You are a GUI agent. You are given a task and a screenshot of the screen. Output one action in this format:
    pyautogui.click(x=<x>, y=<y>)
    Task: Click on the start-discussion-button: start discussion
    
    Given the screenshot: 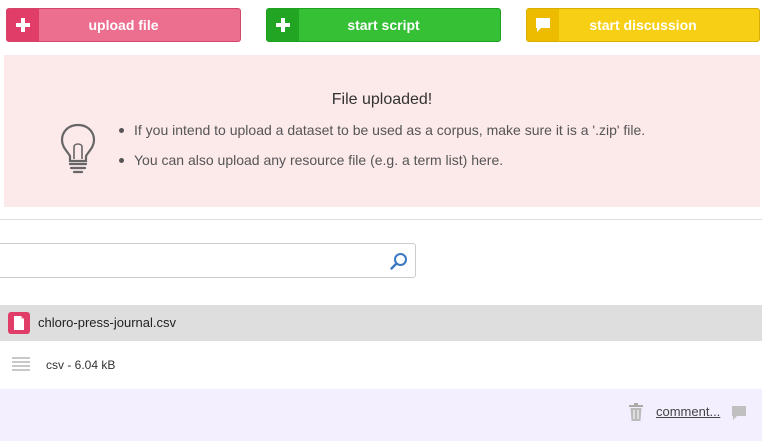 What is the action you would take?
    pyautogui.click(x=643, y=25)
    